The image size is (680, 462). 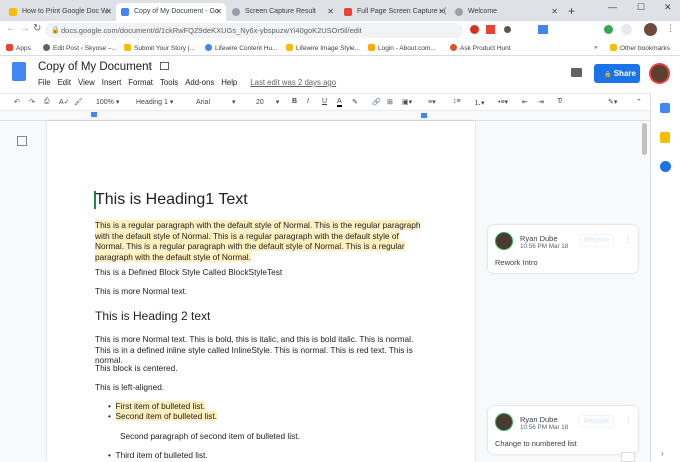 I want to click on align-icon: ≡▾, so click(x=432, y=102).